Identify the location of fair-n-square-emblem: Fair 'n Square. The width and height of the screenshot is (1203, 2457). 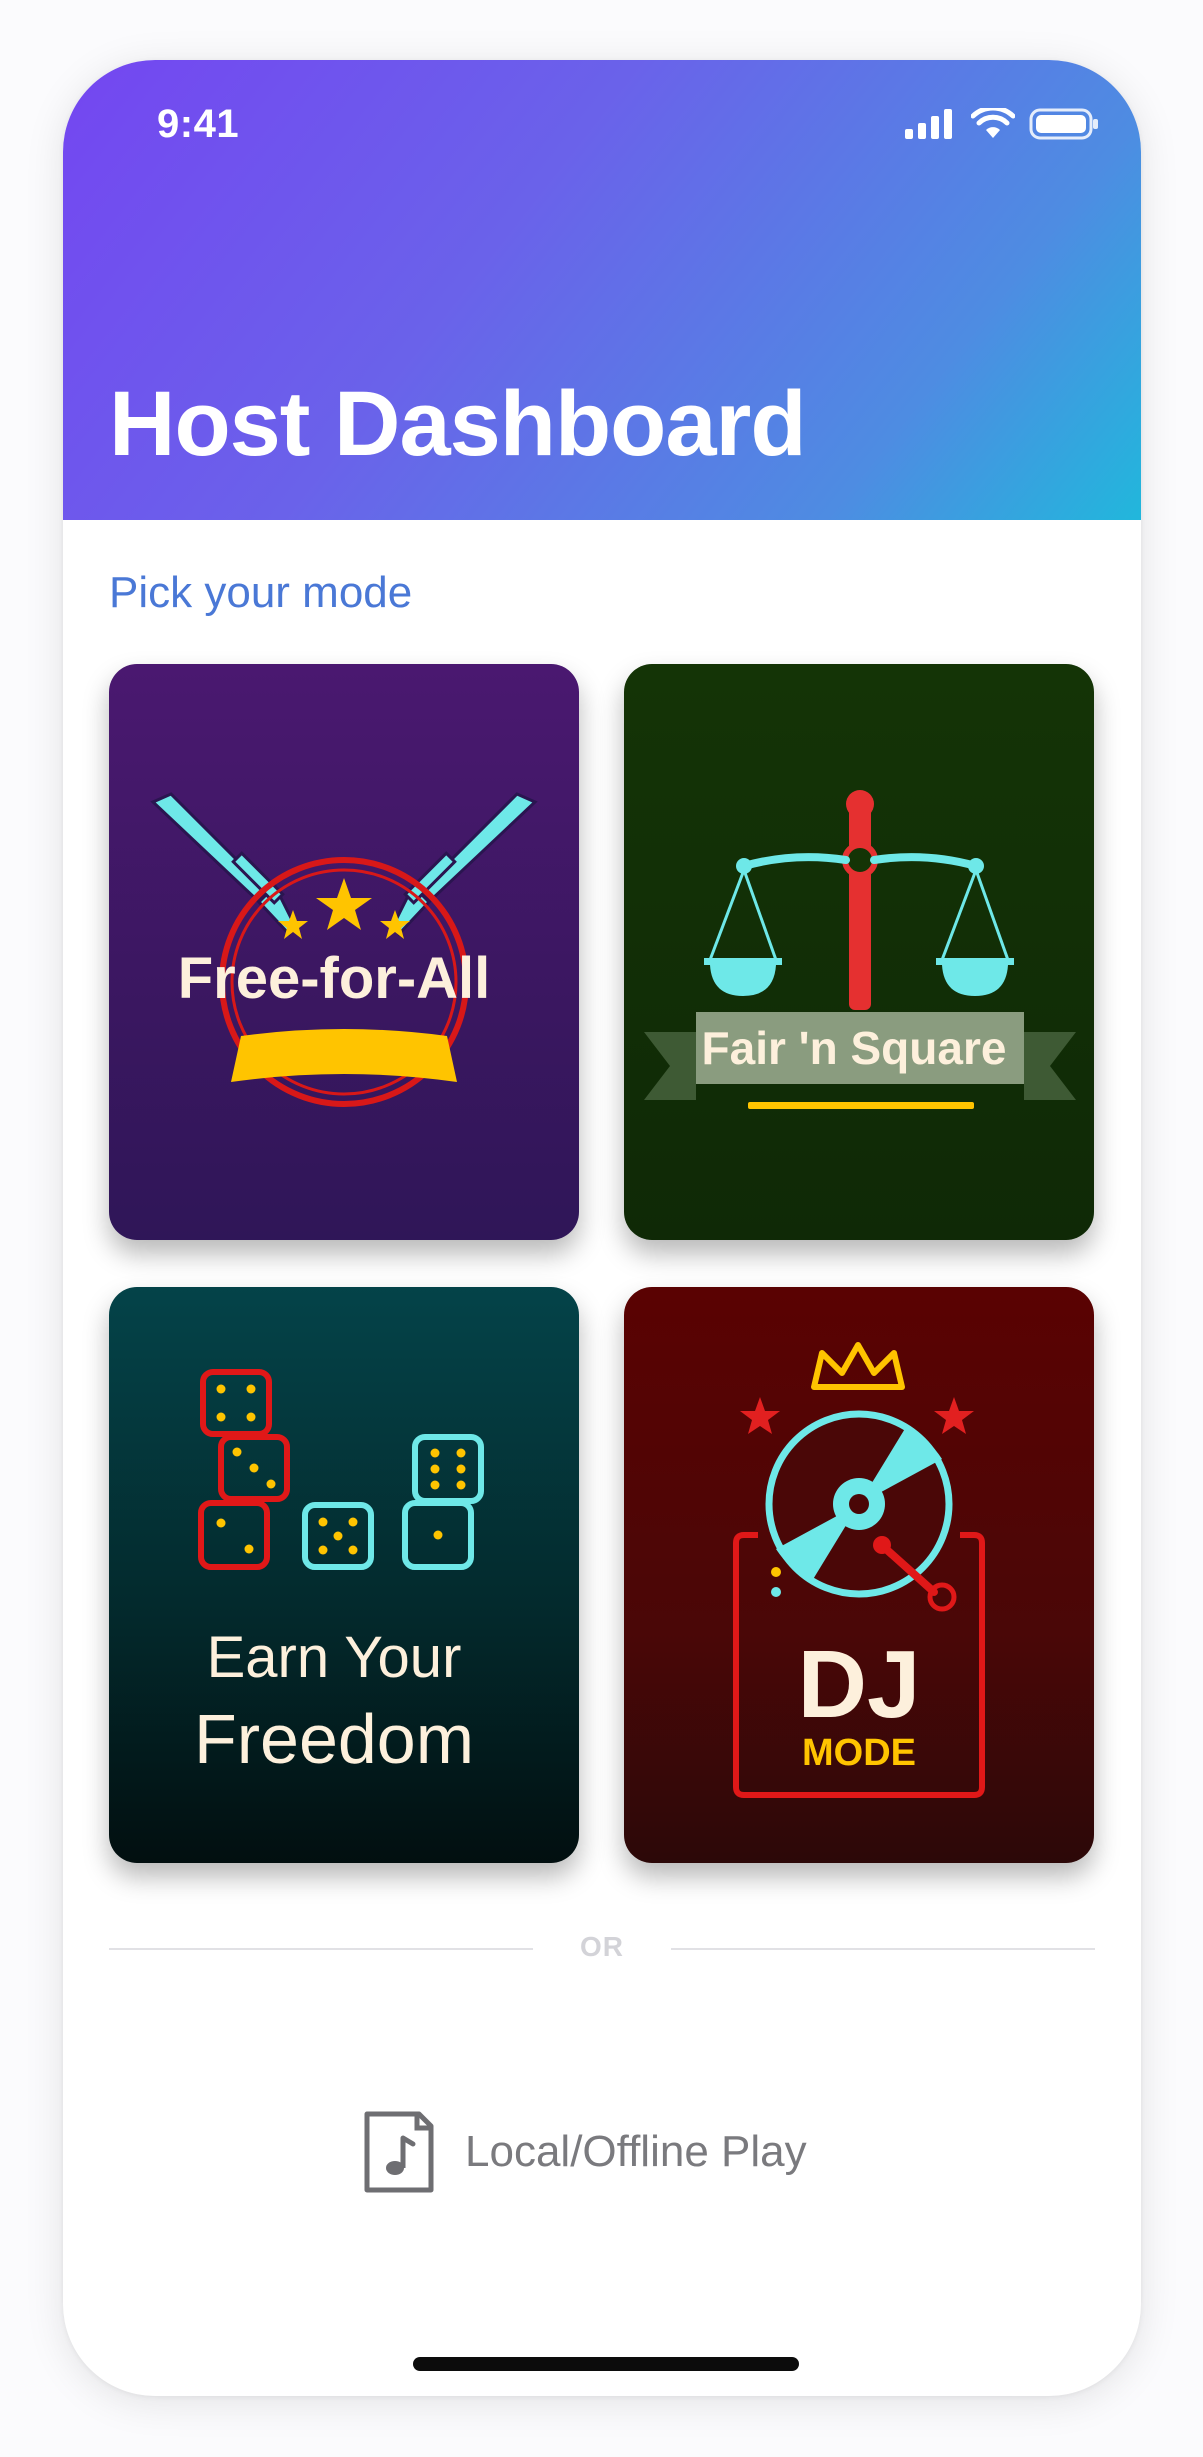
(860, 949).